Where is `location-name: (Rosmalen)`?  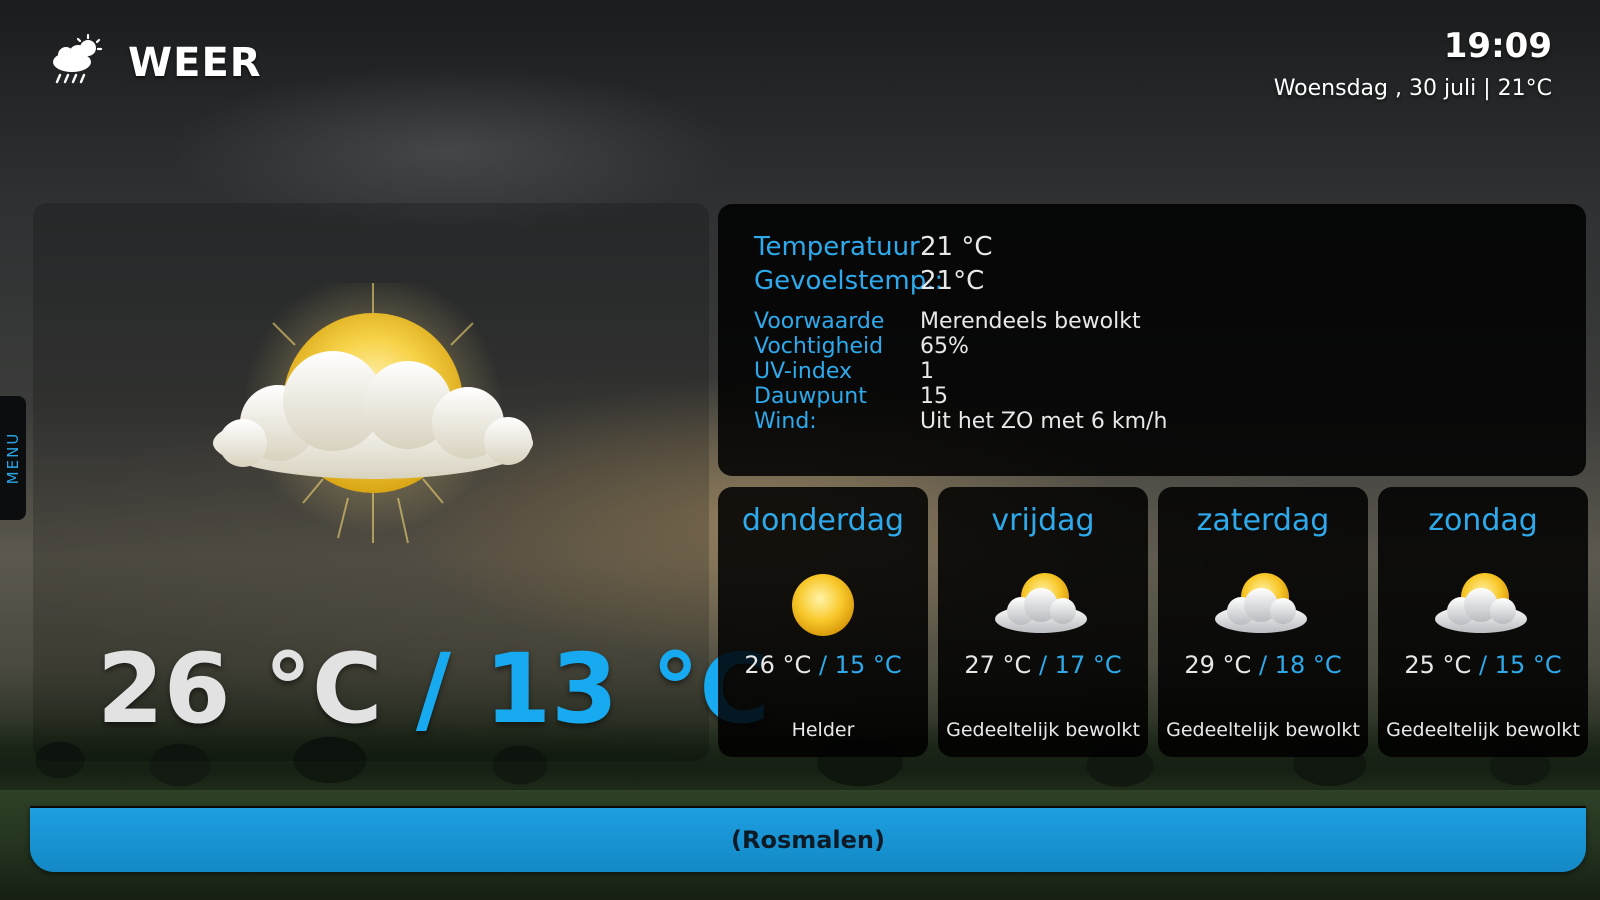
location-name: (Rosmalen) is located at coordinates (808, 840).